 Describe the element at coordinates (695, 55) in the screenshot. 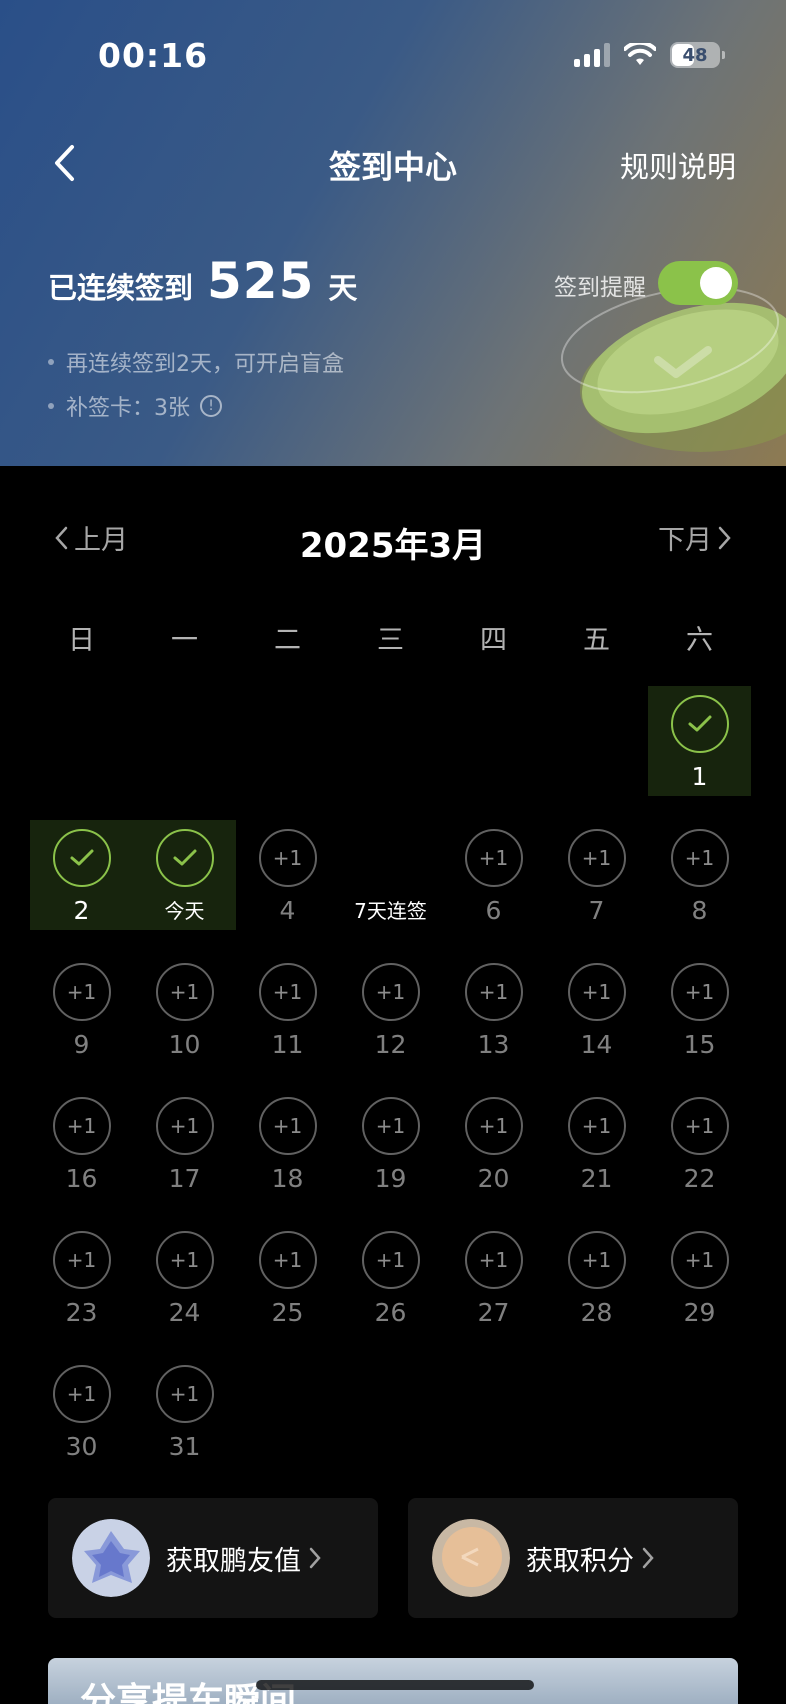

I see `battery-level: 48` at that location.